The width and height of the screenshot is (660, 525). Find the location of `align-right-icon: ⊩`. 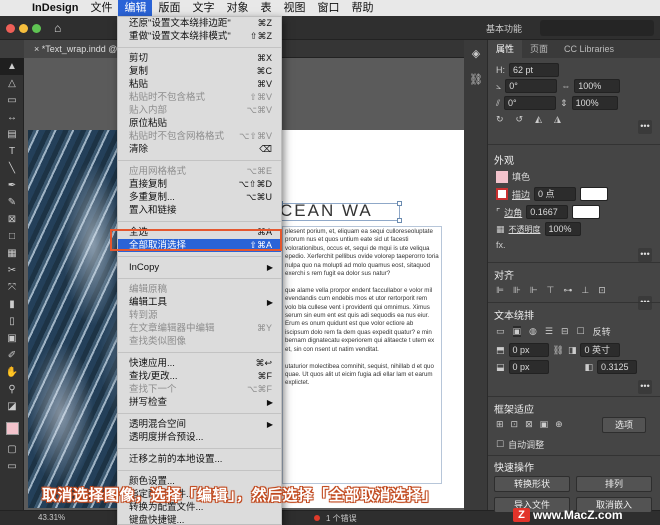

align-right-icon: ⊩ is located at coordinates (534, 290).